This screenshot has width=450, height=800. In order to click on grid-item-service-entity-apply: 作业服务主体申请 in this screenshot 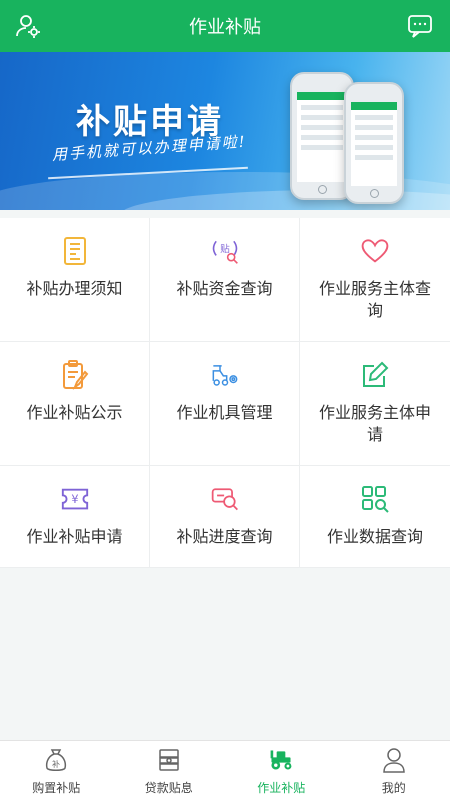, I will do `click(375, 404)`.